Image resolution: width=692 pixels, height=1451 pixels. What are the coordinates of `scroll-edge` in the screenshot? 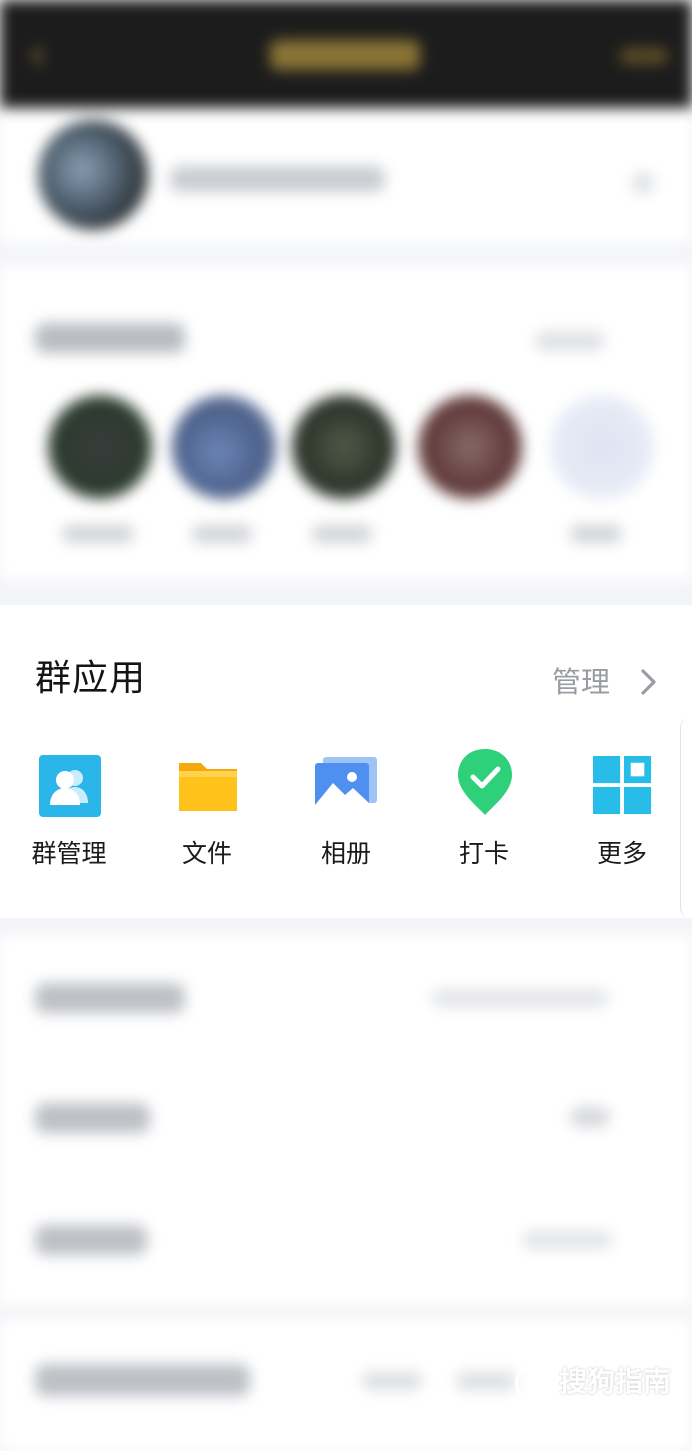 It's located at (686, 818).